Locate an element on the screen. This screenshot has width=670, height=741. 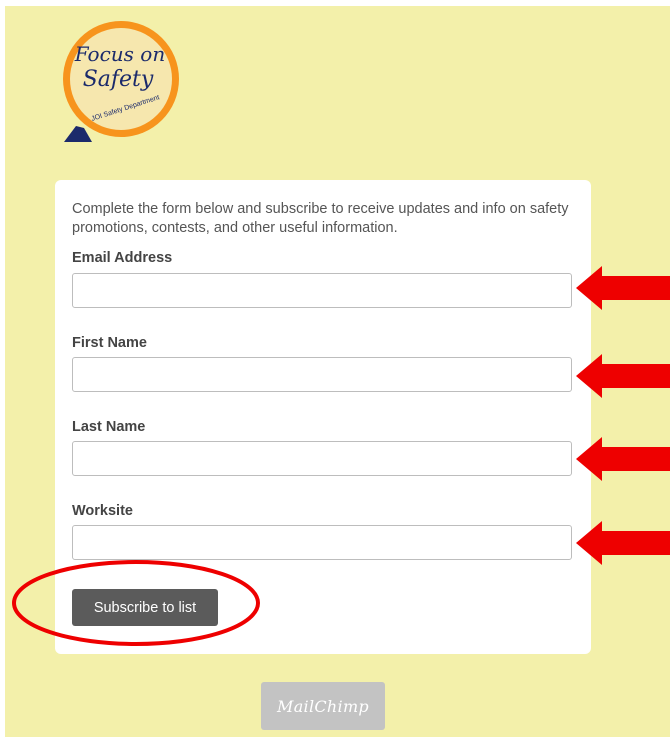
first-name-label: First Name is located at coordinates (109, 343).